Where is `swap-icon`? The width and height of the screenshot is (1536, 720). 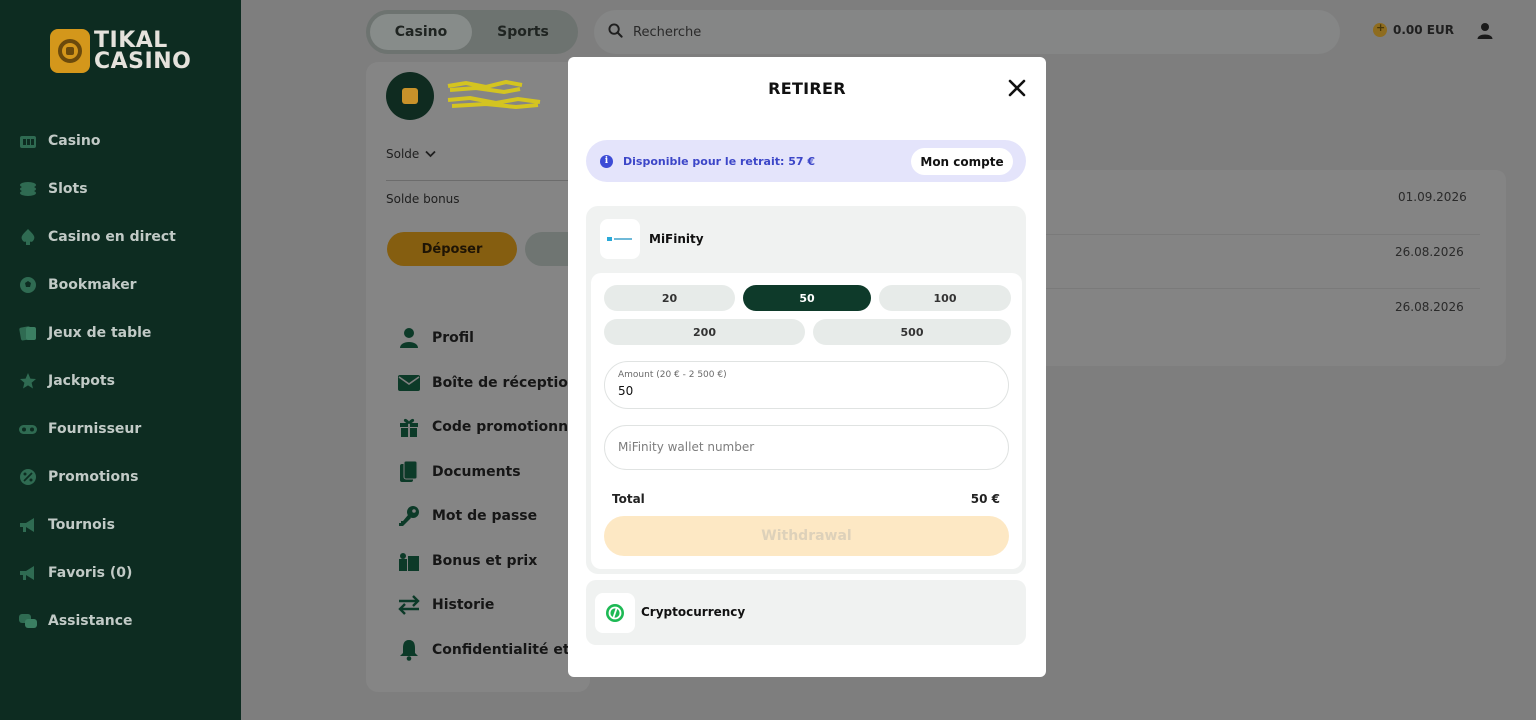
swap-icon is located at coordinates (409, 605).